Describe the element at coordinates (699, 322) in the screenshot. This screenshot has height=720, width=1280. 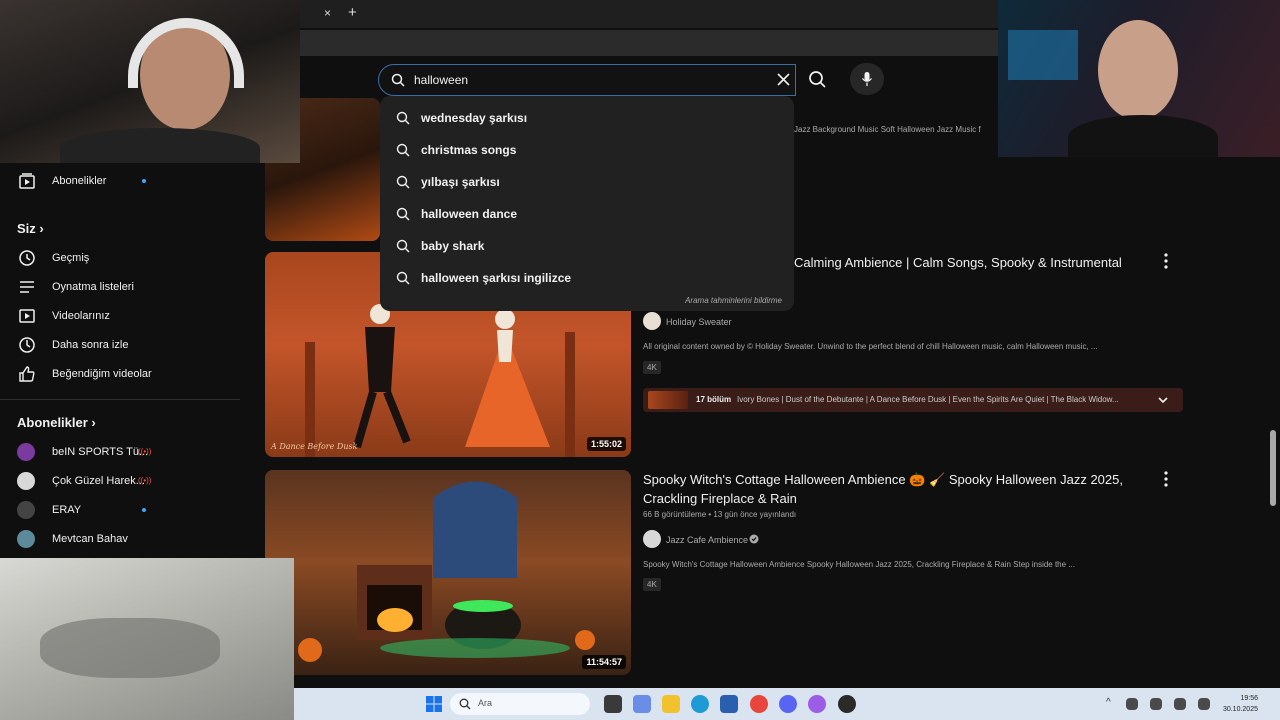
I see `channel-name: Holiday Sweater` at that location.